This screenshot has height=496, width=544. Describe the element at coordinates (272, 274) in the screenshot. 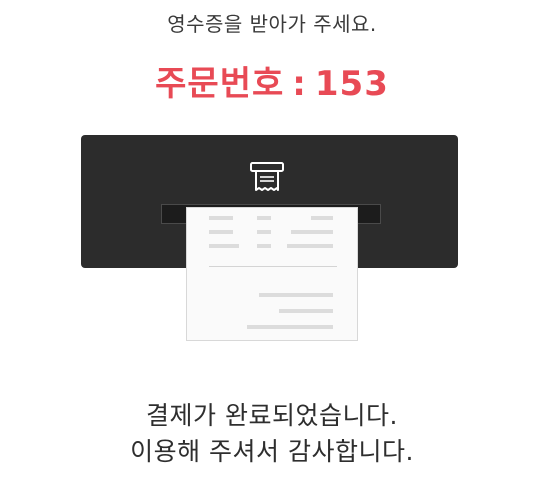

I see `printed-receipt` at that location.